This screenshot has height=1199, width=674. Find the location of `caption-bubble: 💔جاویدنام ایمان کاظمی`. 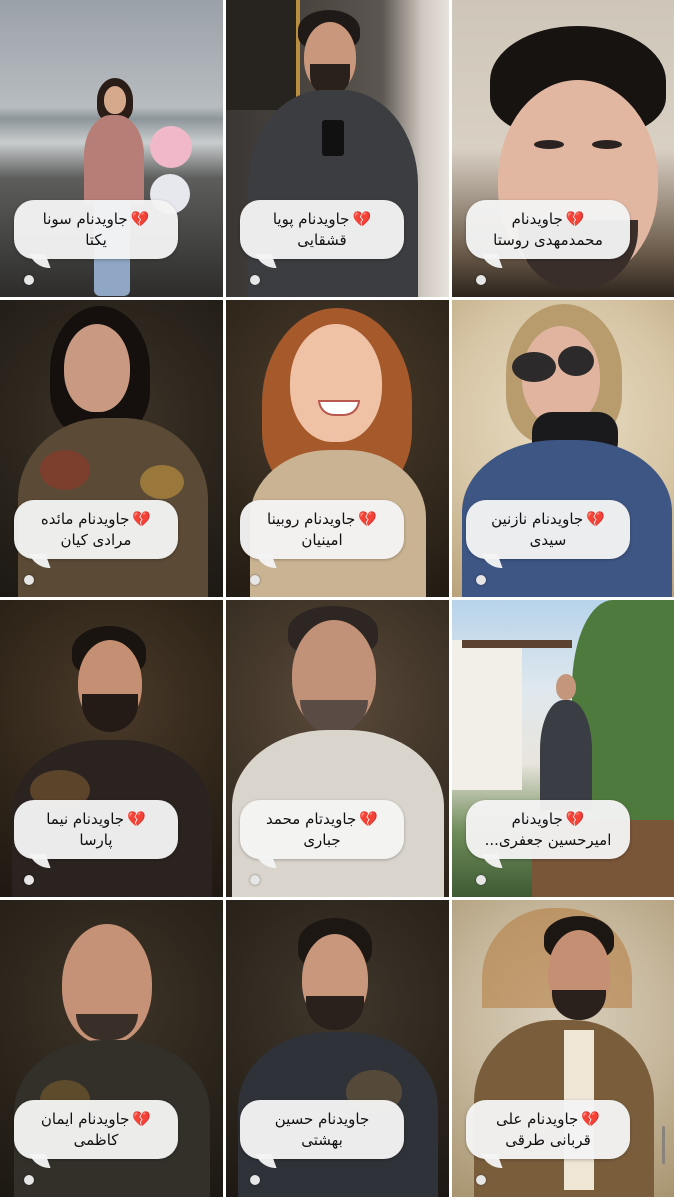

caption-bubble: 💔جاویدنام ایمان کاظمی is located at coordinates (96, 1129).